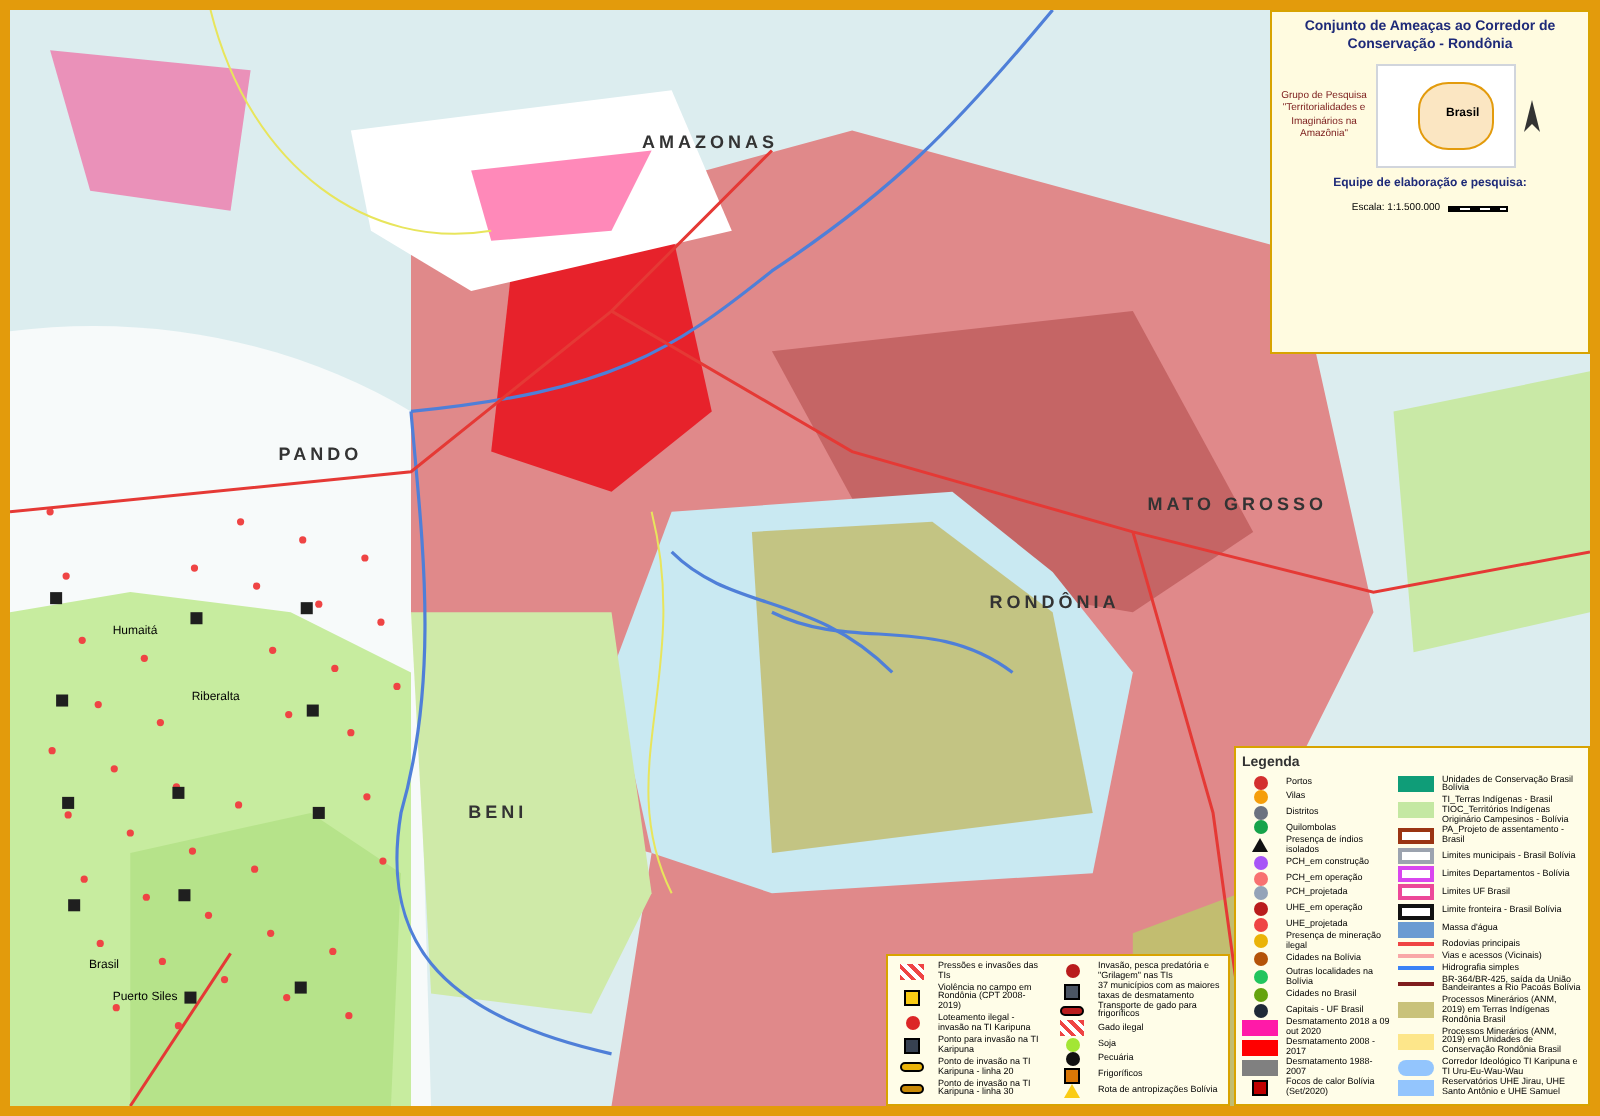 The image size is (1600, 1116). What do you see at coordinates (1237, 505) in the screenshot?
I see `region-label: MATO GROSSO` at bounding box center [1237, 505].